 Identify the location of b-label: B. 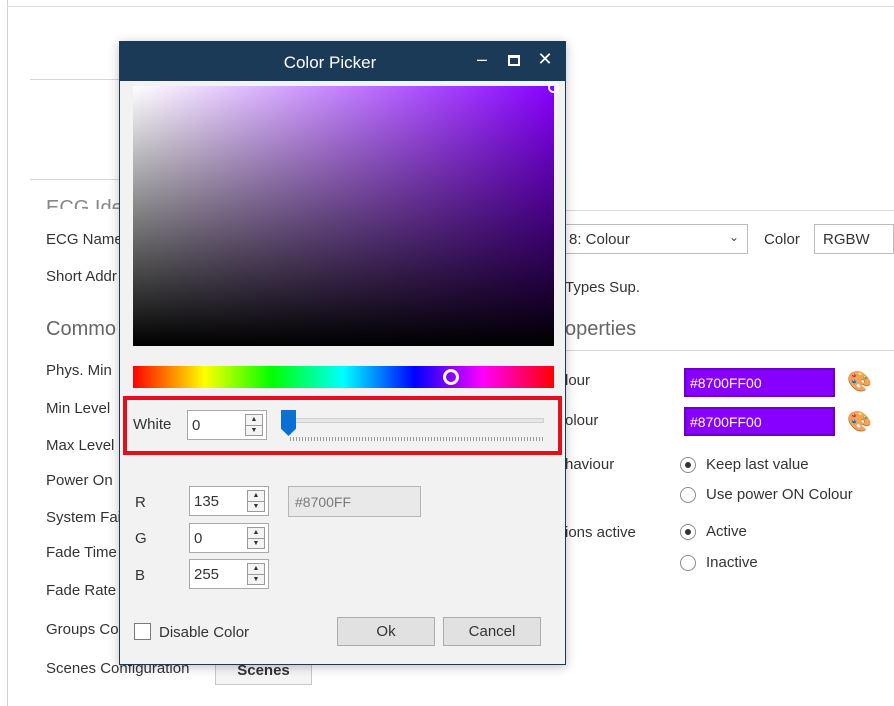
(140, 575).